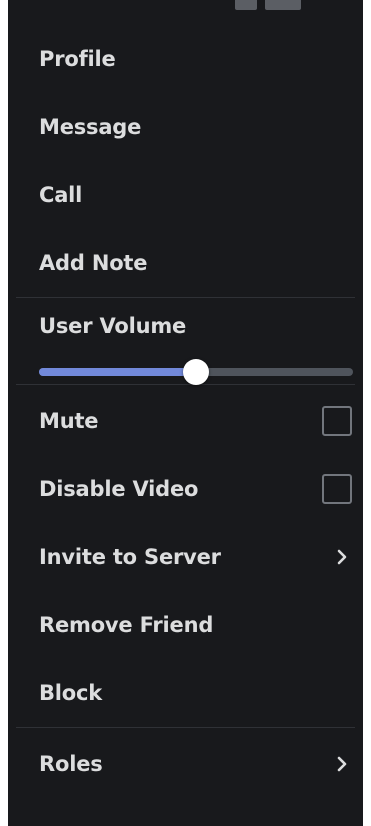 The width and height of the screenshot is (371, 826). I want to click on menu-item-call: Call, so click(185, 195).